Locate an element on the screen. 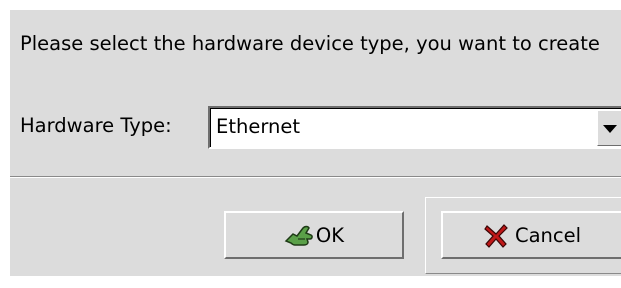 The image size is (621, 288). ok-button-label: OK is located at coordinates (330, 235).